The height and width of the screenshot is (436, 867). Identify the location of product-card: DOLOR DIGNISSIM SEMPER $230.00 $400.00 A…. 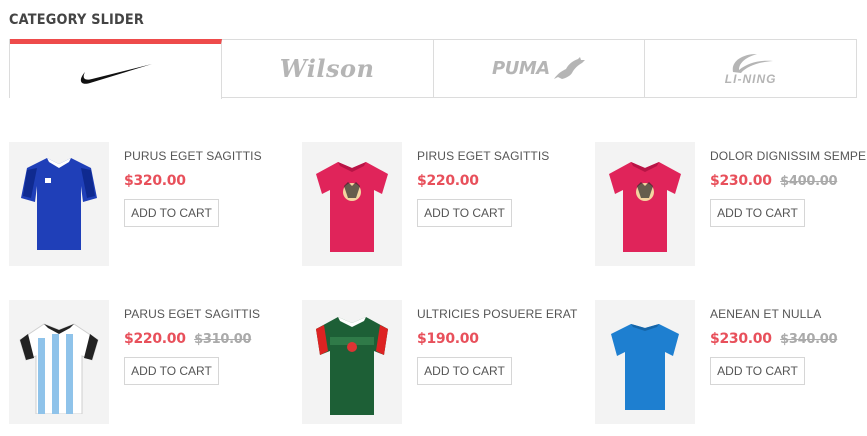
(731, 205).